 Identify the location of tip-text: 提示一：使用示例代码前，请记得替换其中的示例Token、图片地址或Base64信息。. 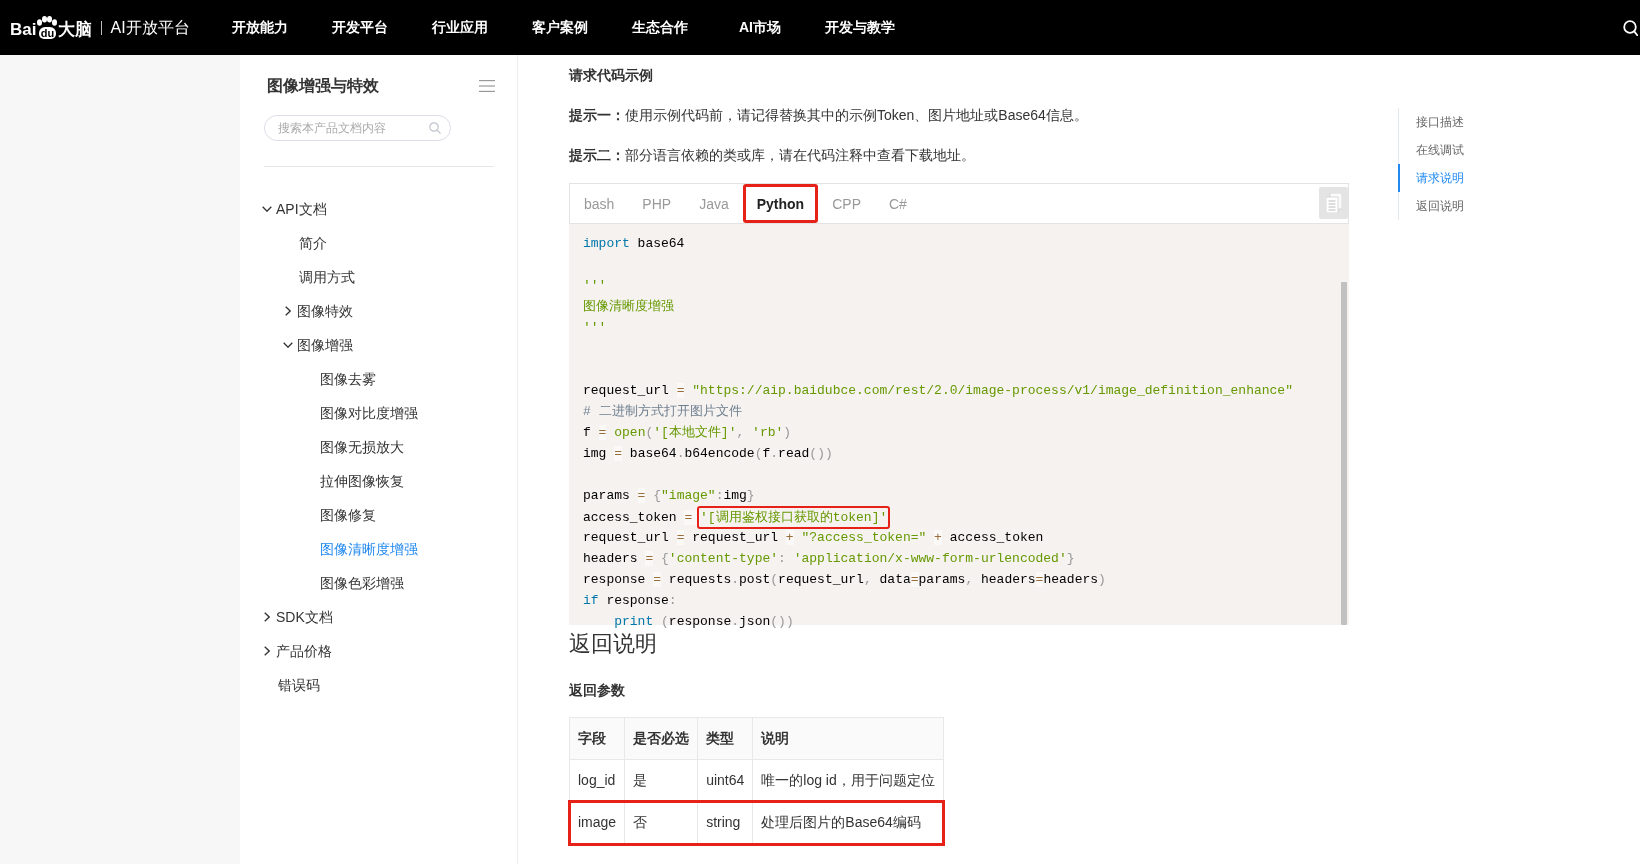
(829, 115).